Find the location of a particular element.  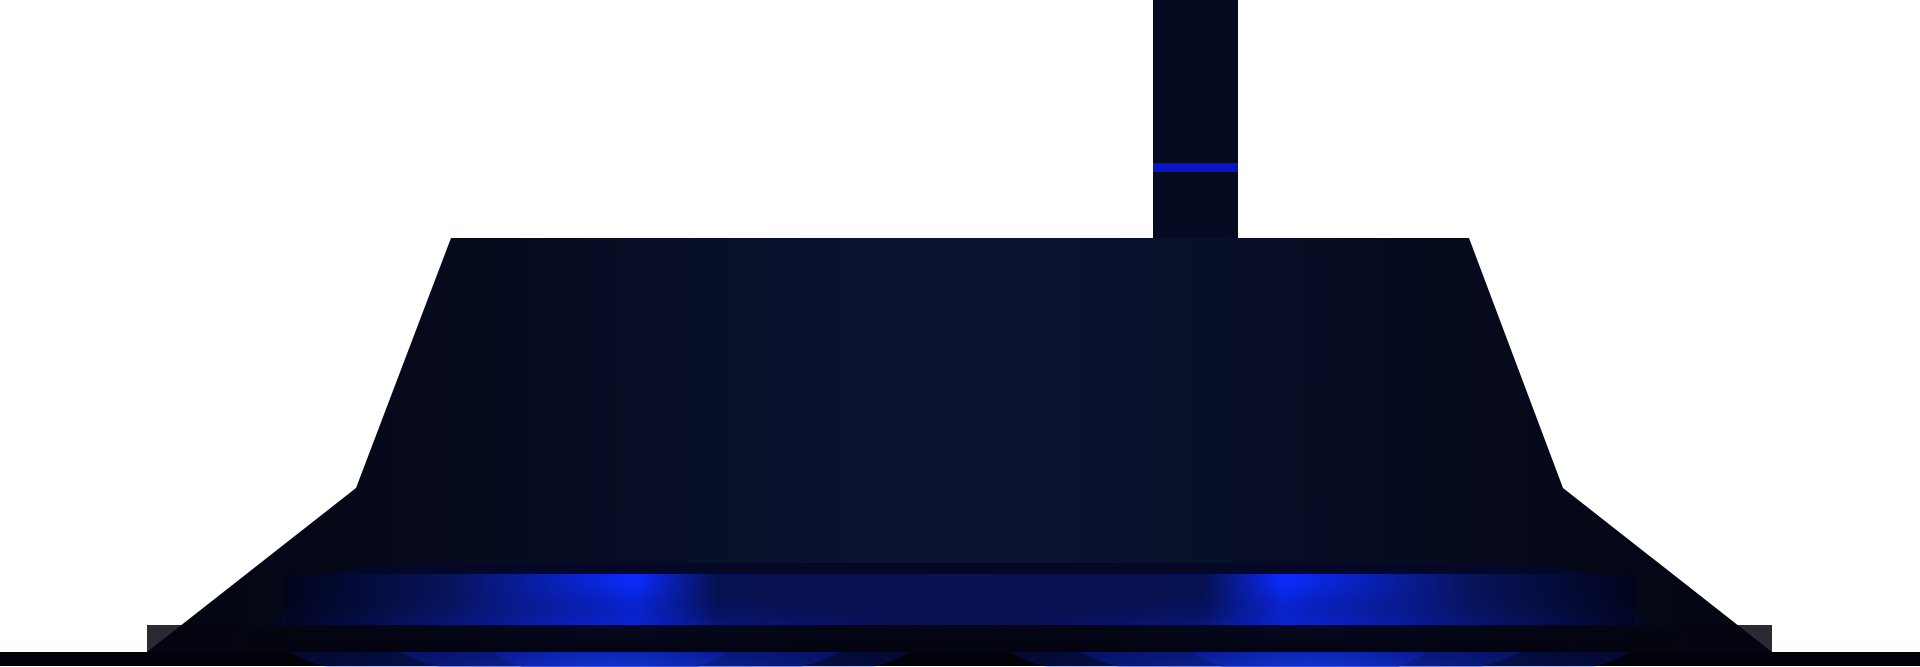

base-trim is located at coordinates (959, 638).